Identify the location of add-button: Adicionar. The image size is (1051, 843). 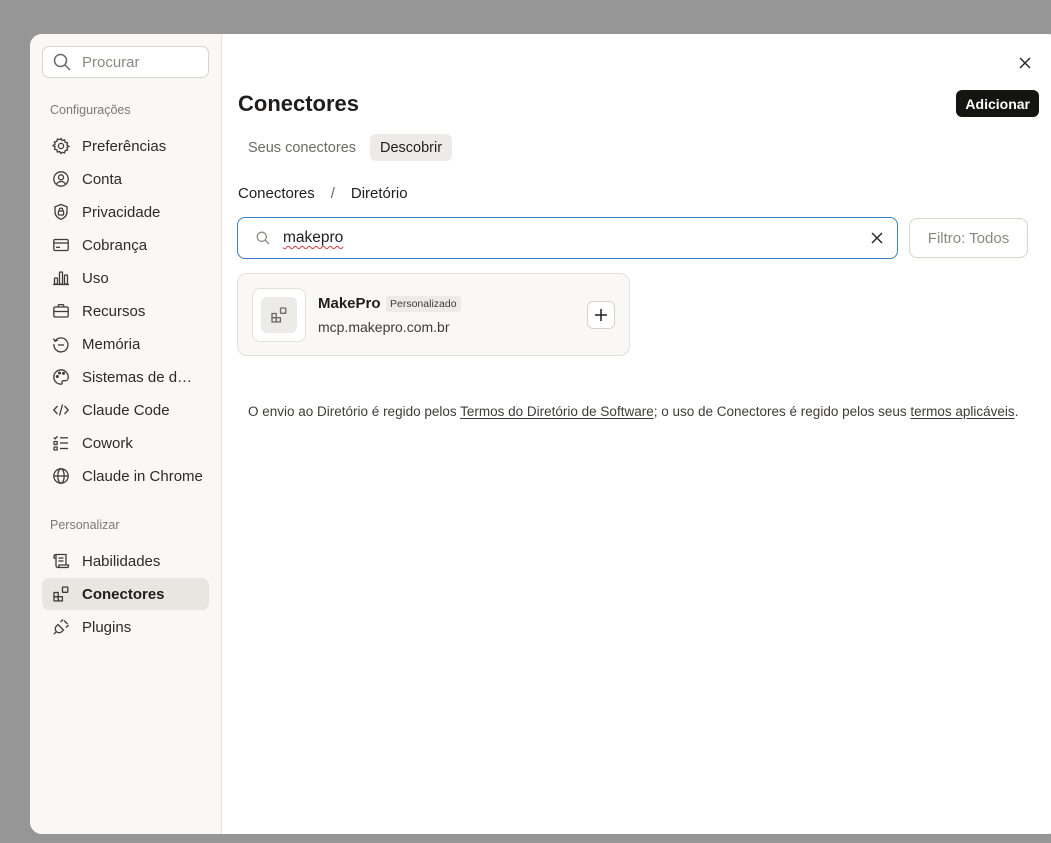
(997, 103).